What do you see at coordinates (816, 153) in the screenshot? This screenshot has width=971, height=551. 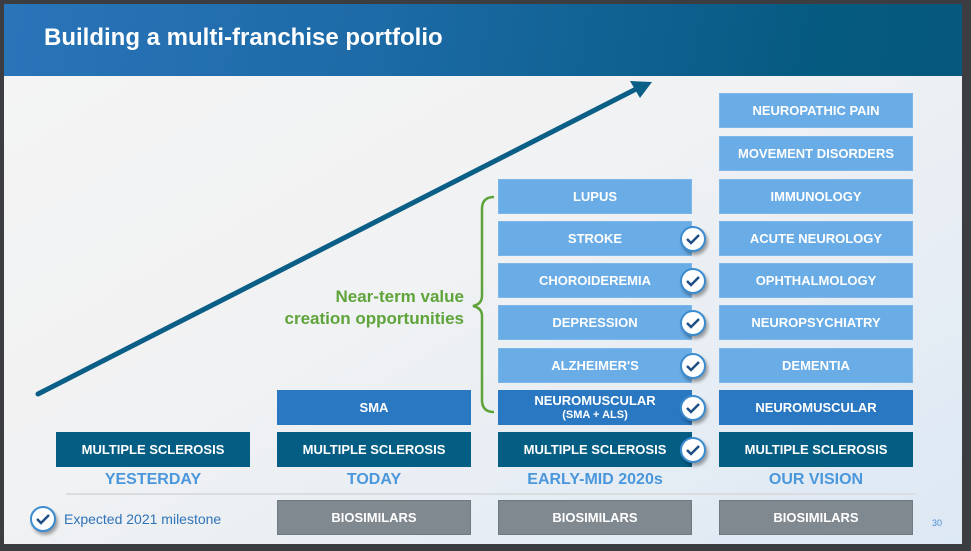 I see `vision-movement-disorders: MOVEMENT DISORDERS` at bounding box center [816, 153].